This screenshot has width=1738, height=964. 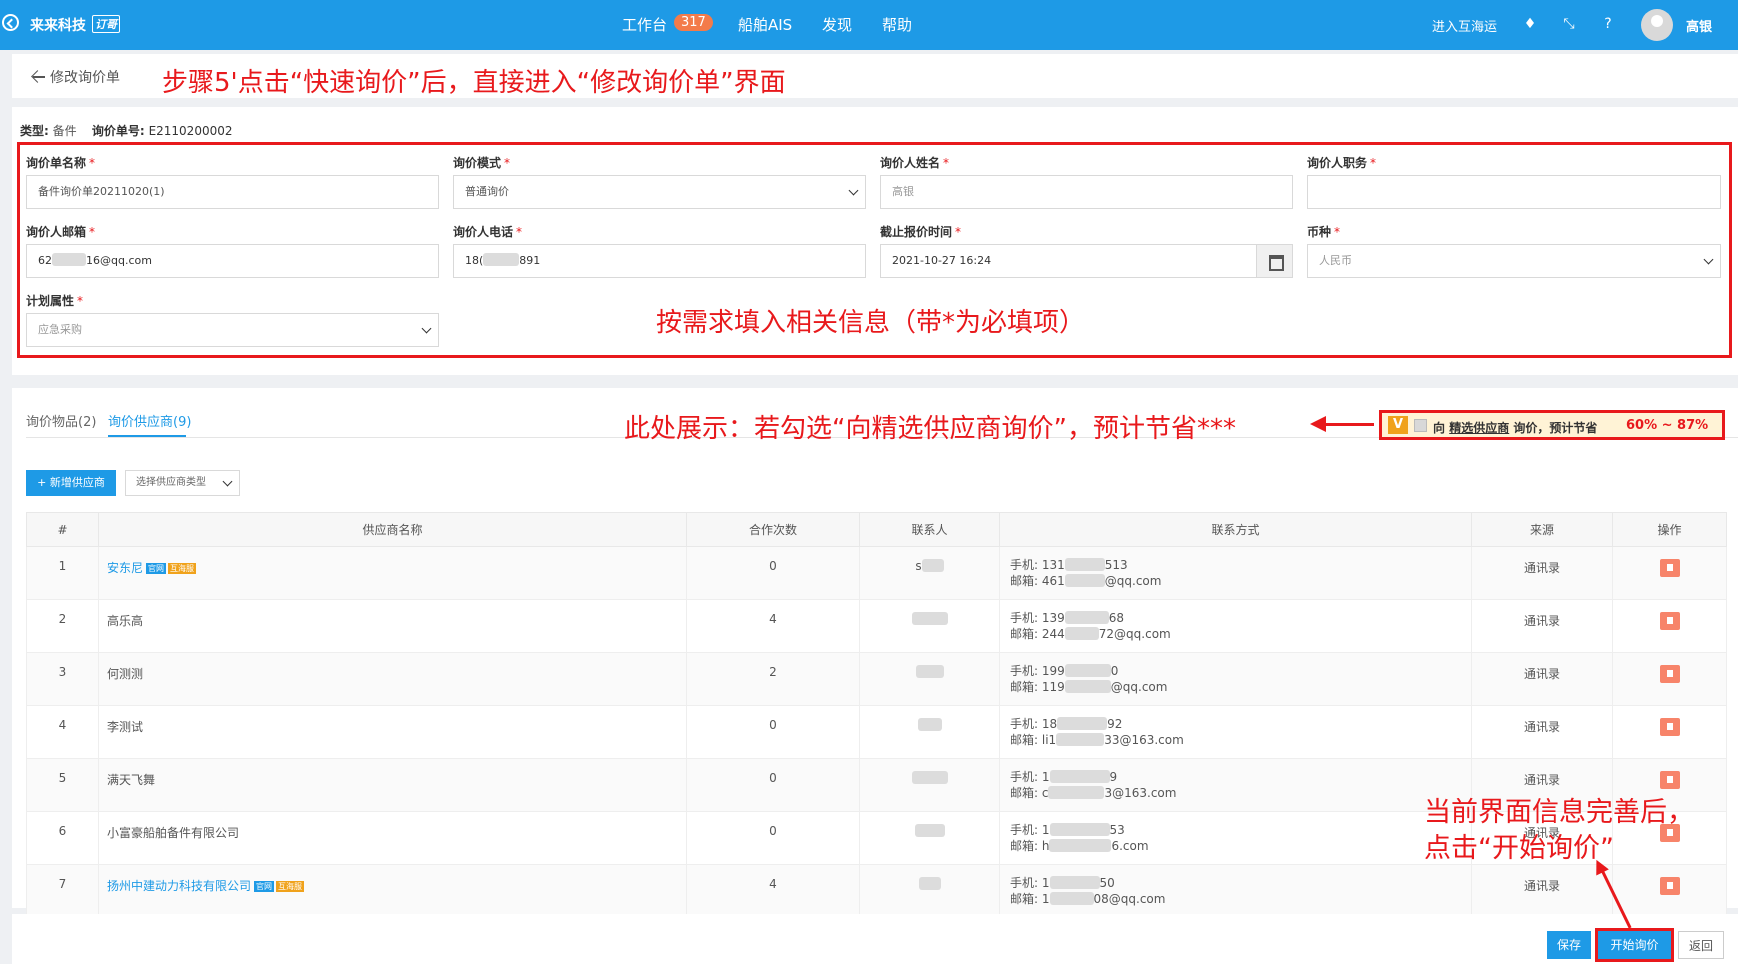 I want to click on enter-link: 进入互海运, so click(x=1464, y=25).